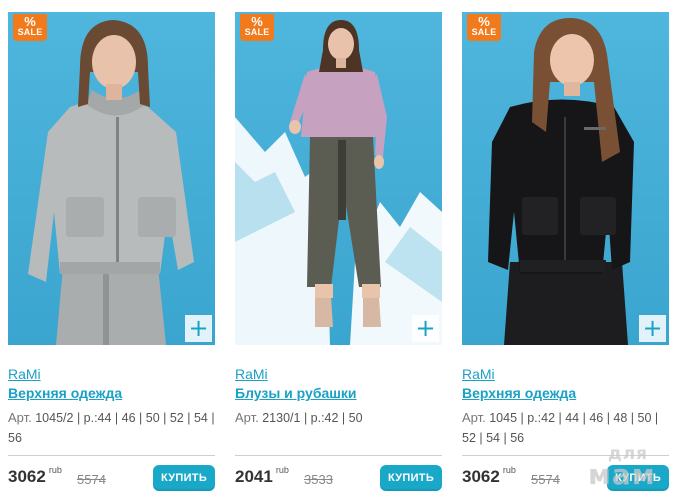 This screenshot has height=498, width=675. I want to click on article-sizes: 2130/1 | р.:42 | 50, so click(312, 418).